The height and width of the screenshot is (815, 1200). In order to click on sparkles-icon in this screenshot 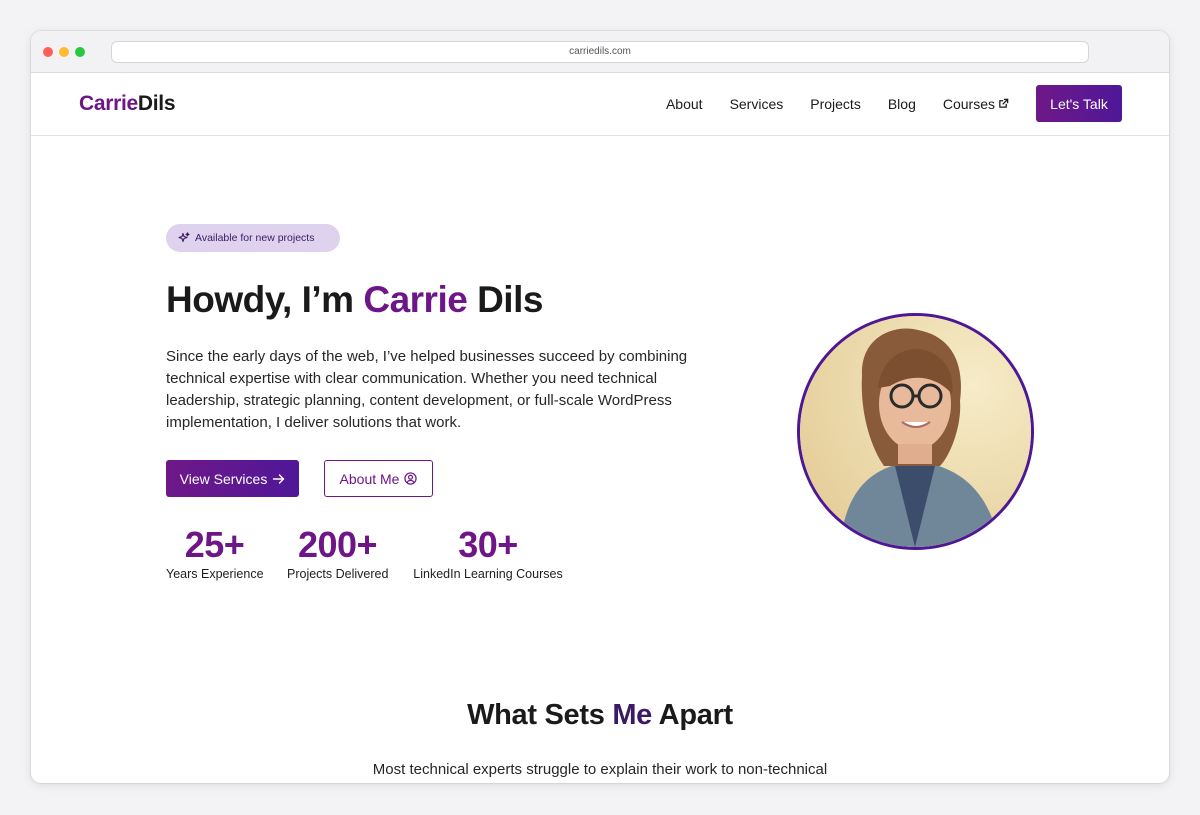, I will do `click(184, 237)`.